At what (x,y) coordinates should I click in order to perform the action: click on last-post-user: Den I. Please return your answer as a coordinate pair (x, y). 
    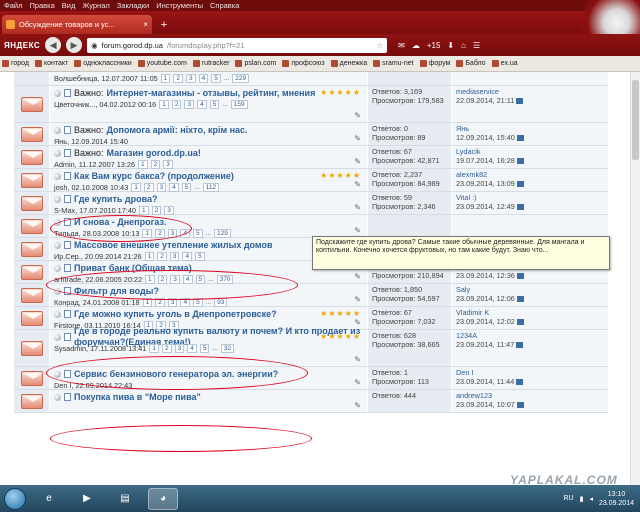
    Looking at the image, I should click on (530, 372).